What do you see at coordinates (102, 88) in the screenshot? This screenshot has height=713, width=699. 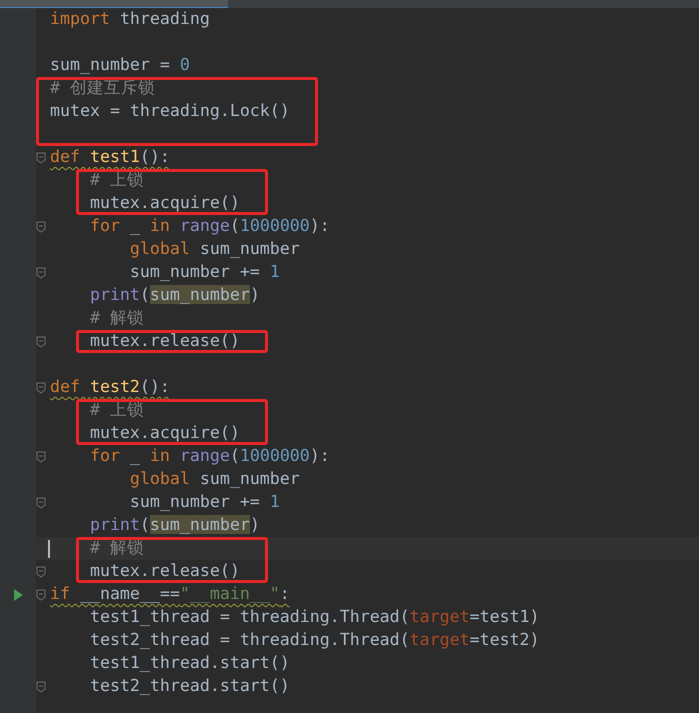 I see `code-line: # 创建互斥锁` at bounding box center [102, 88].